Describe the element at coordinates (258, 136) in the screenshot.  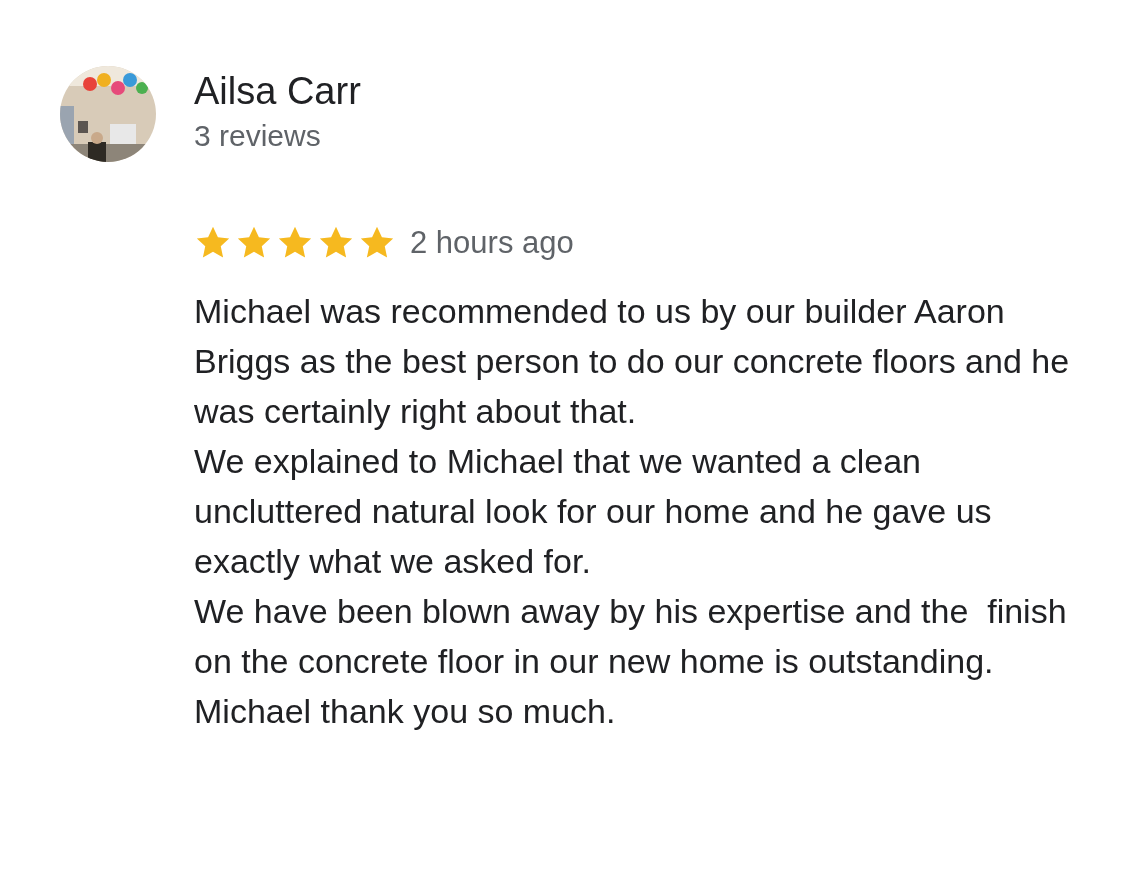
I see `review-count: 3 reviews` at that location.